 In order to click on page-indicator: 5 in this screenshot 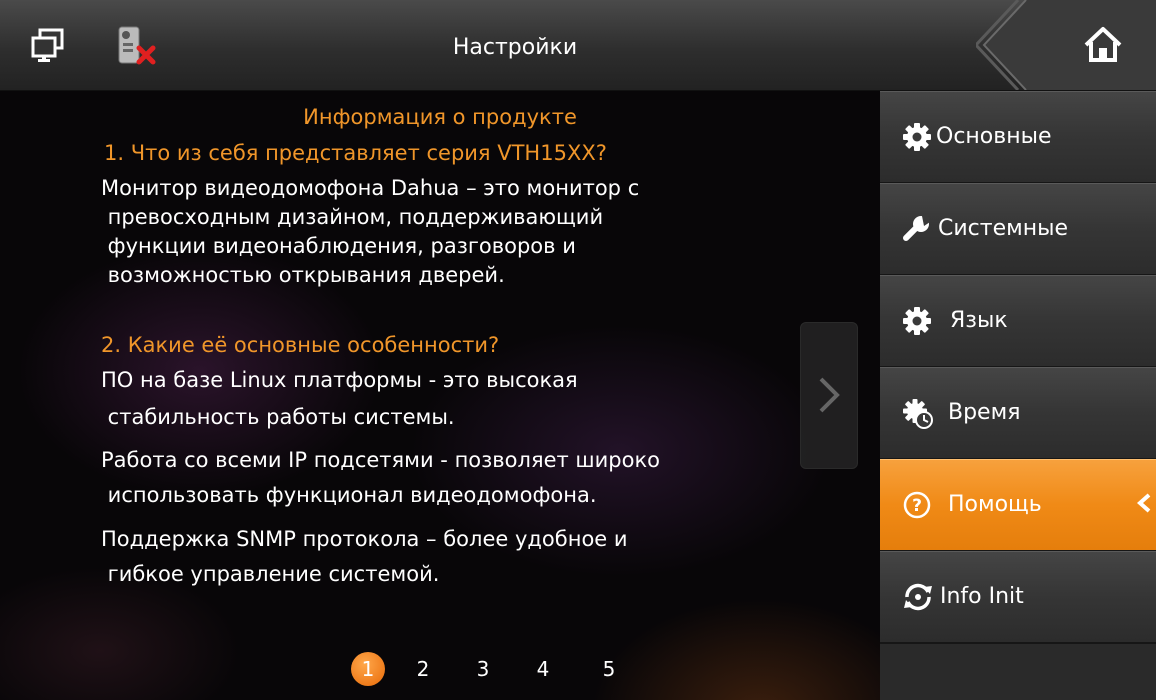, I will do `click(609, 669)`.